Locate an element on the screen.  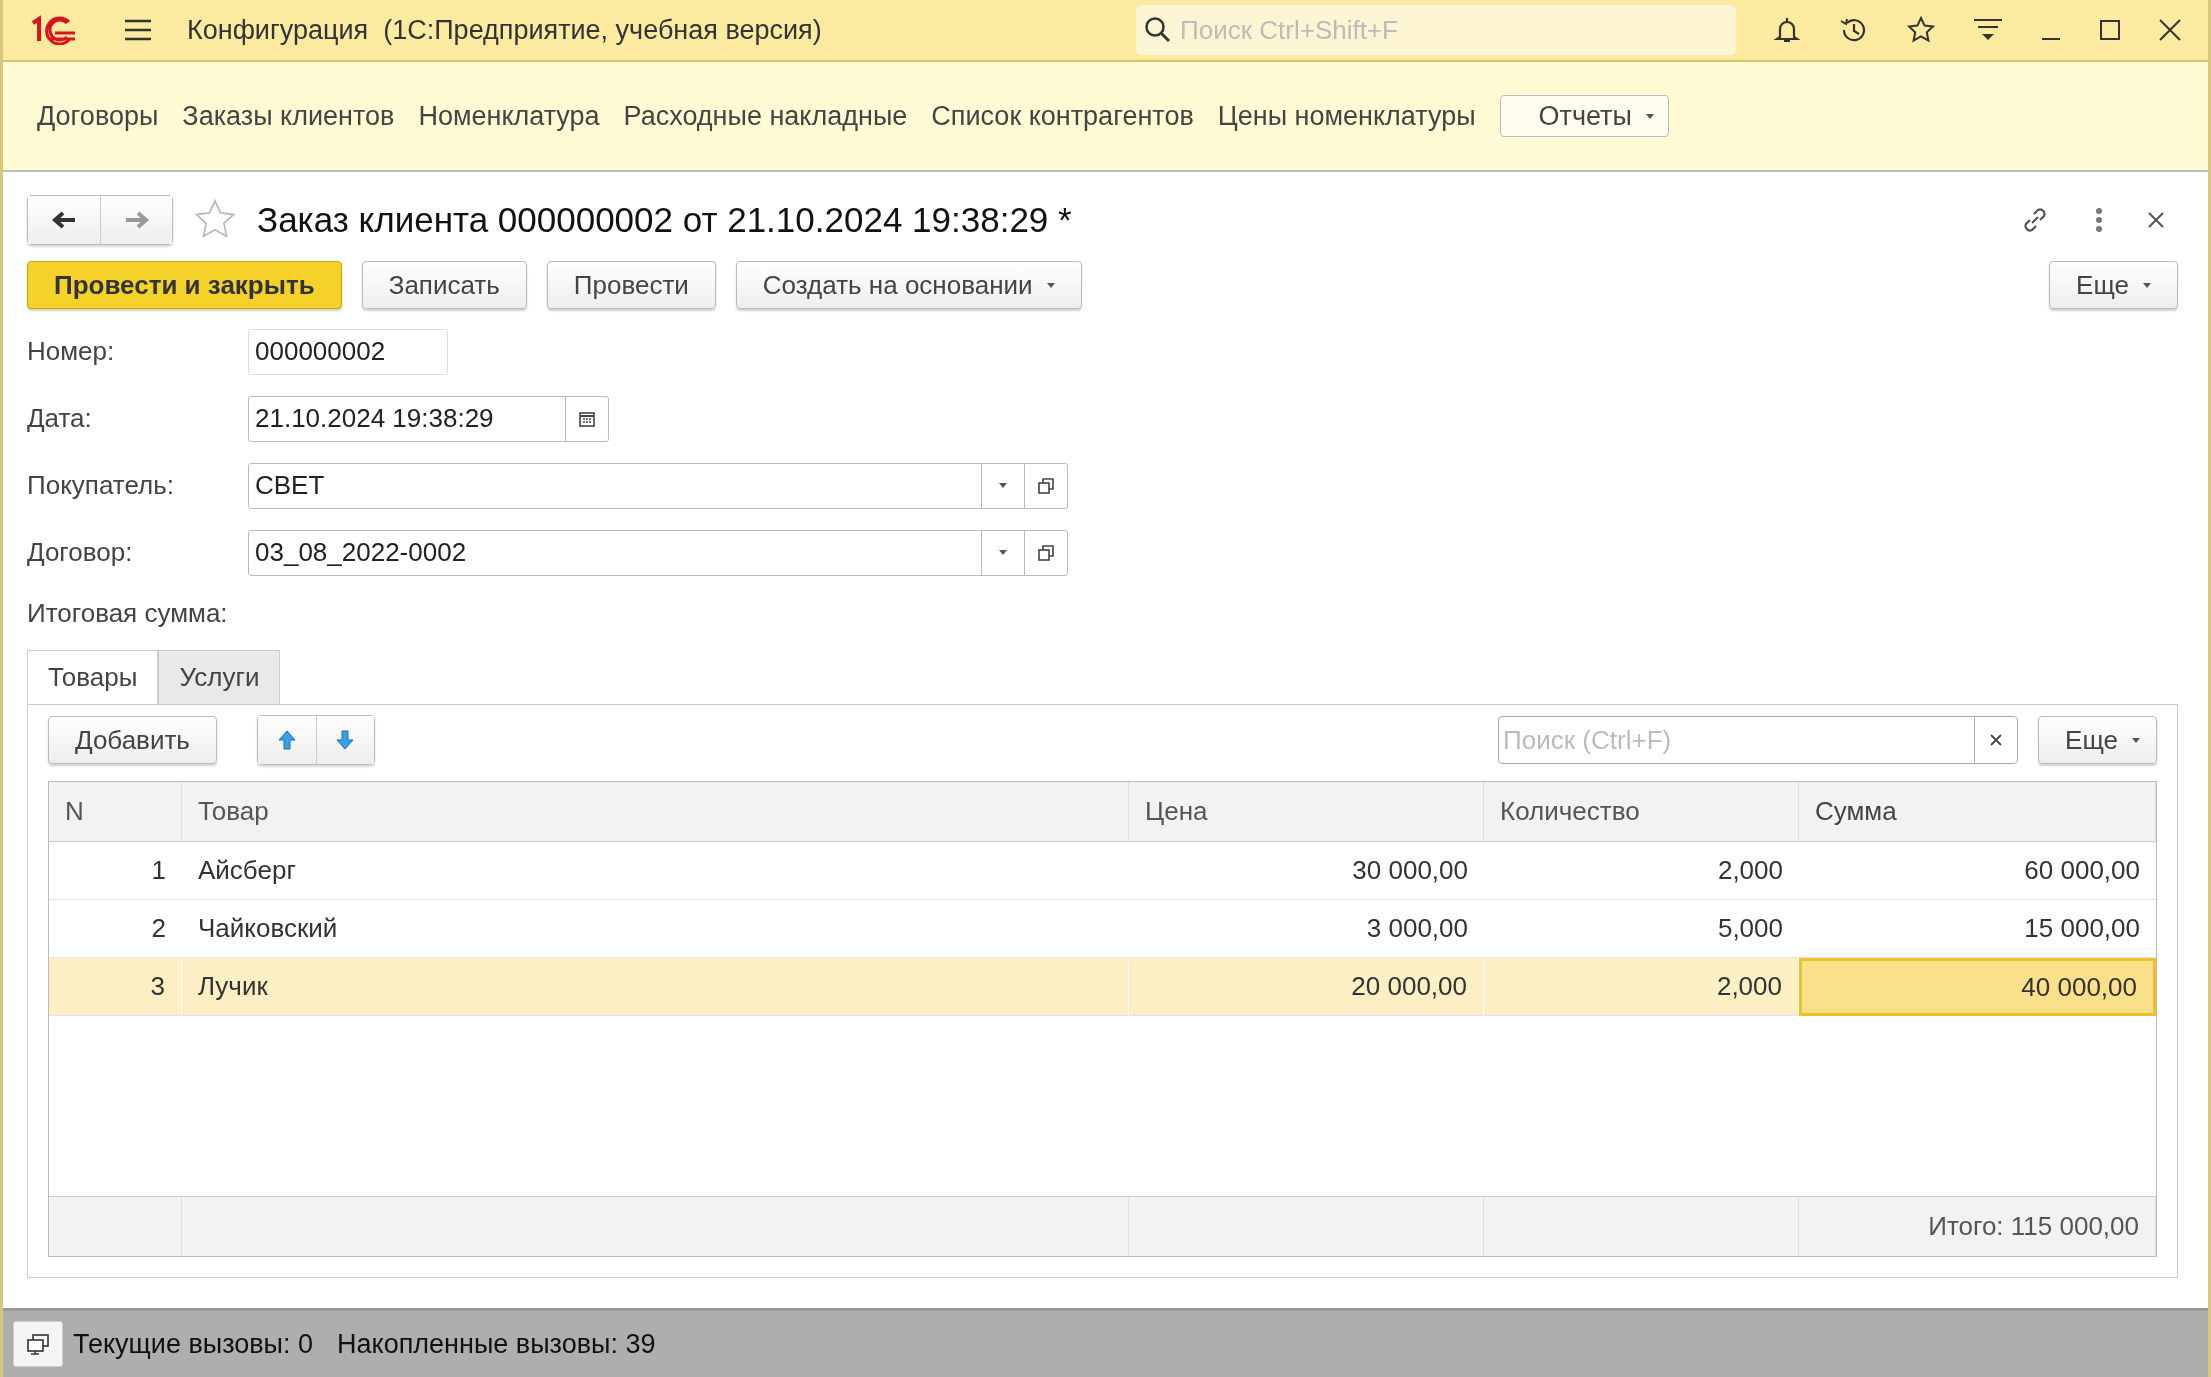
section-link: Договоры is located at coordinates (98, 116).